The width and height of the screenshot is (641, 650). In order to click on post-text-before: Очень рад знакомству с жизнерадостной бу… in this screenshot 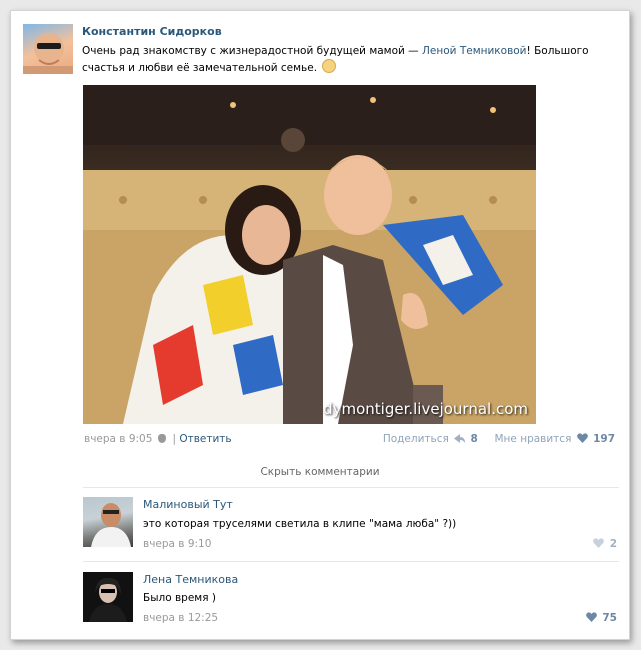, I will do `click(252, 51)`.